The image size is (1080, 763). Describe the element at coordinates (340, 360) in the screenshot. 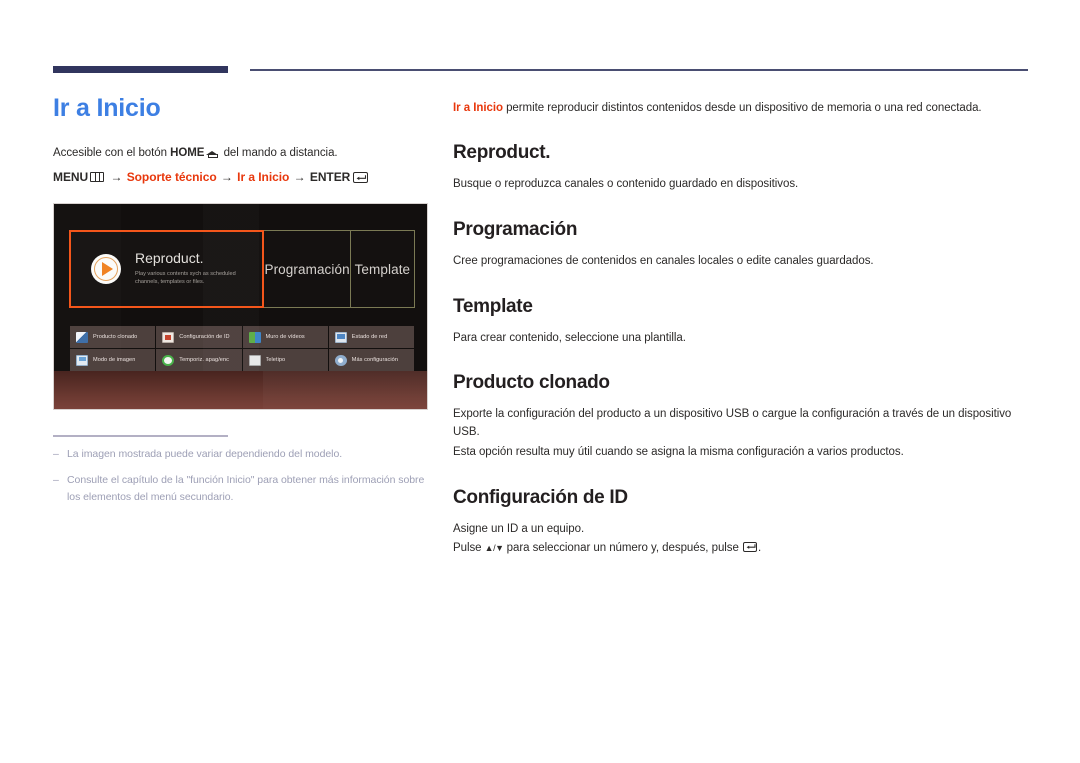

I see `more-settings-icon` at that location.